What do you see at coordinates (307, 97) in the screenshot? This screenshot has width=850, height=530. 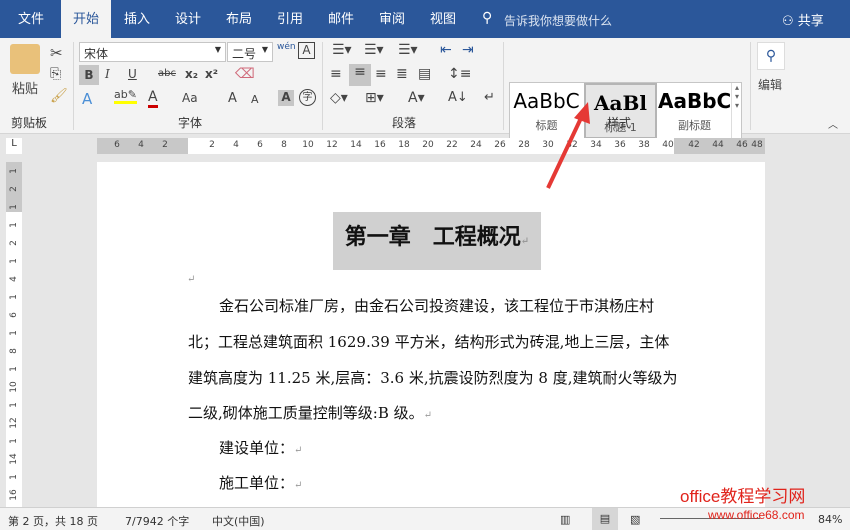 I see `enclose-chars-button: 字` at bounding box center [307, 97].